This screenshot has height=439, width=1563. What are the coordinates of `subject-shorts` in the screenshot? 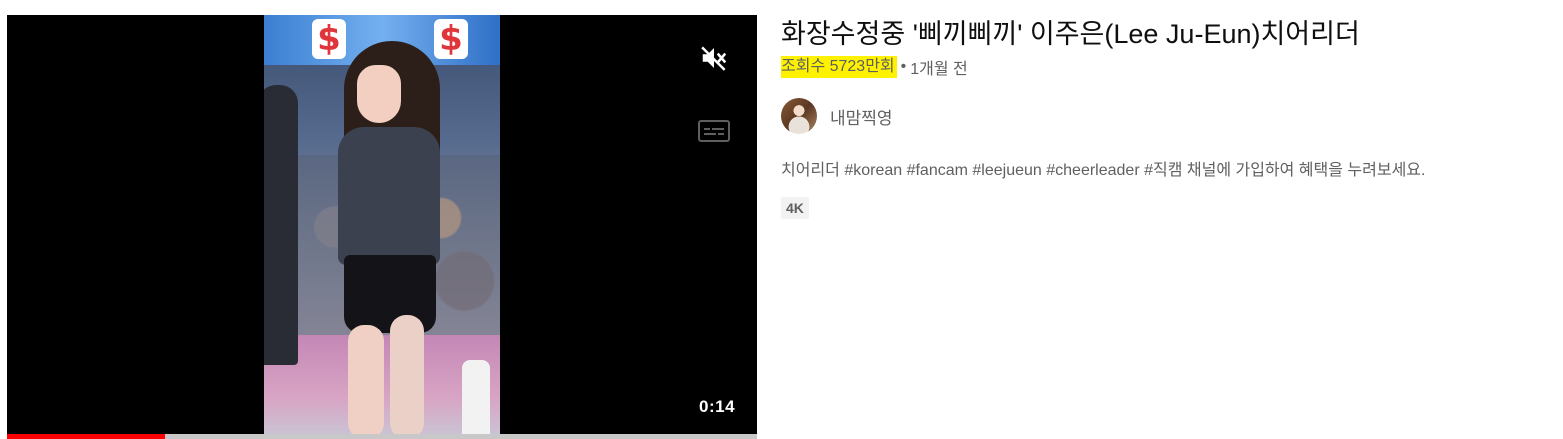 It's located at (390, 294).